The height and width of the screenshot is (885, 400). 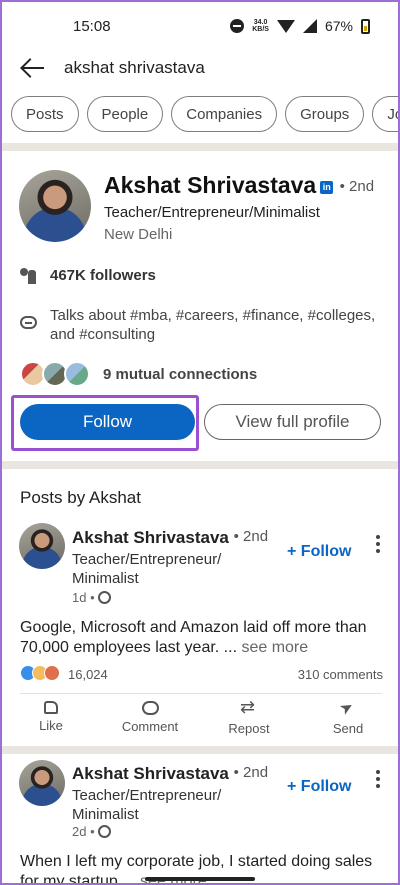 I want to click on post-meta: 1d •, so click(x=91, y=597).